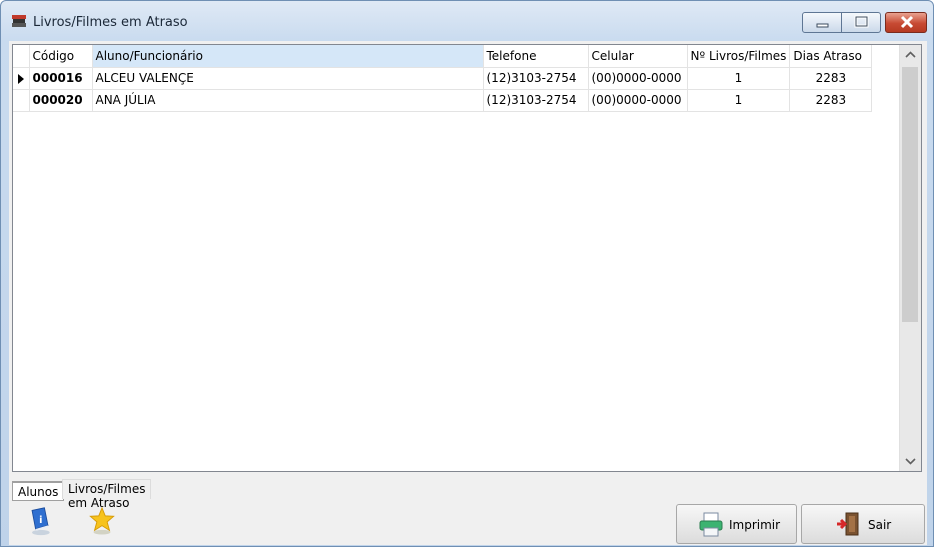 Image resolution: width=934 pixels, height=547 pixels. I want to click on tab-alunos: Alunos, so click(38, 491).